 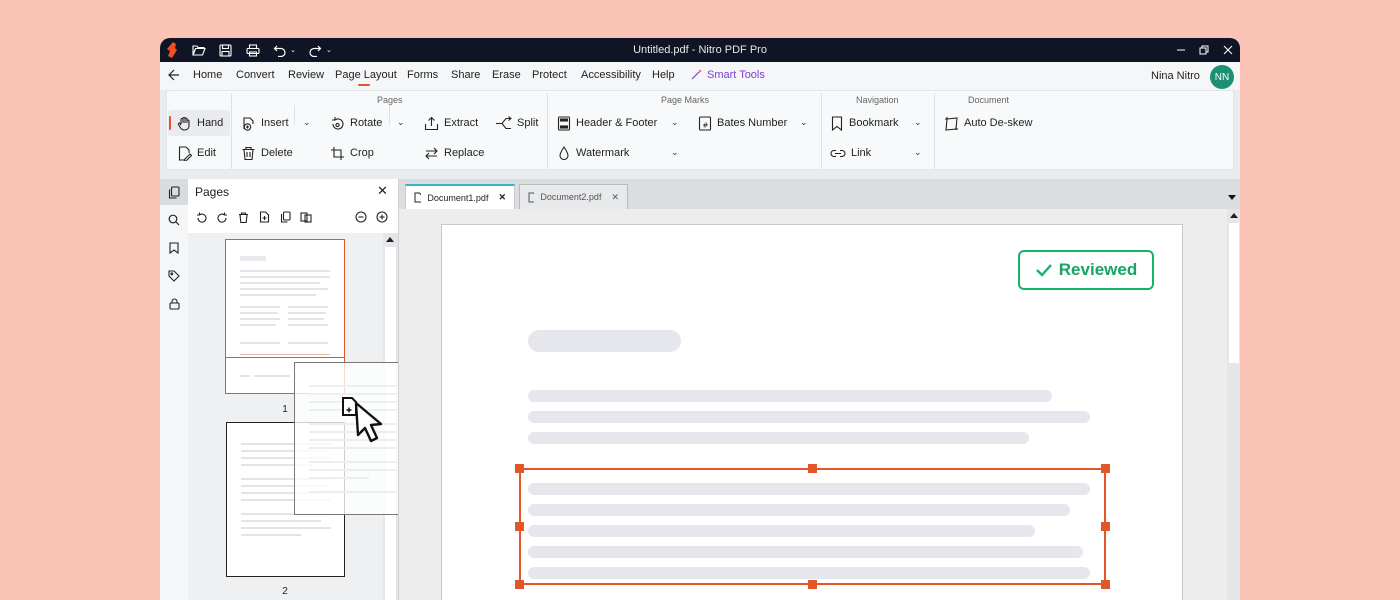 What do you see at coordinates (504, 122) in the screenshot?
I see `split-icon` at bounding box center [504, 122].